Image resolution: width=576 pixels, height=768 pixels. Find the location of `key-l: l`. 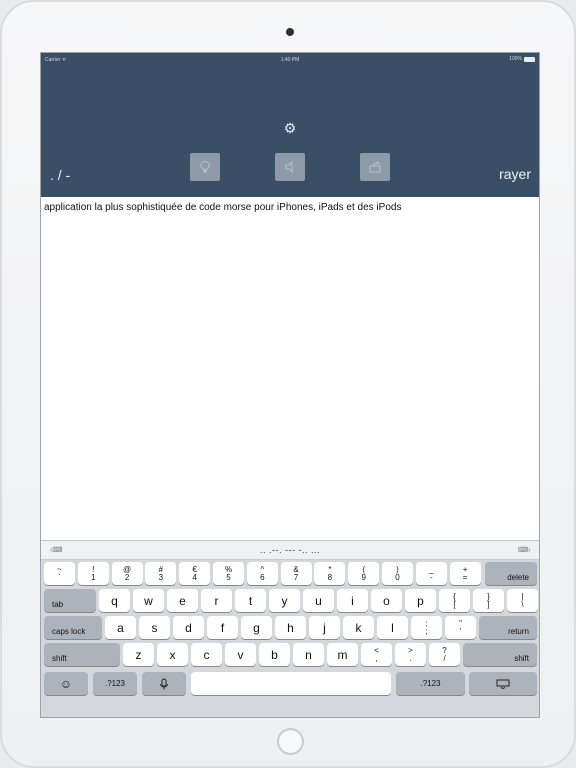

key-l: l is located at coordinates (392, 627).